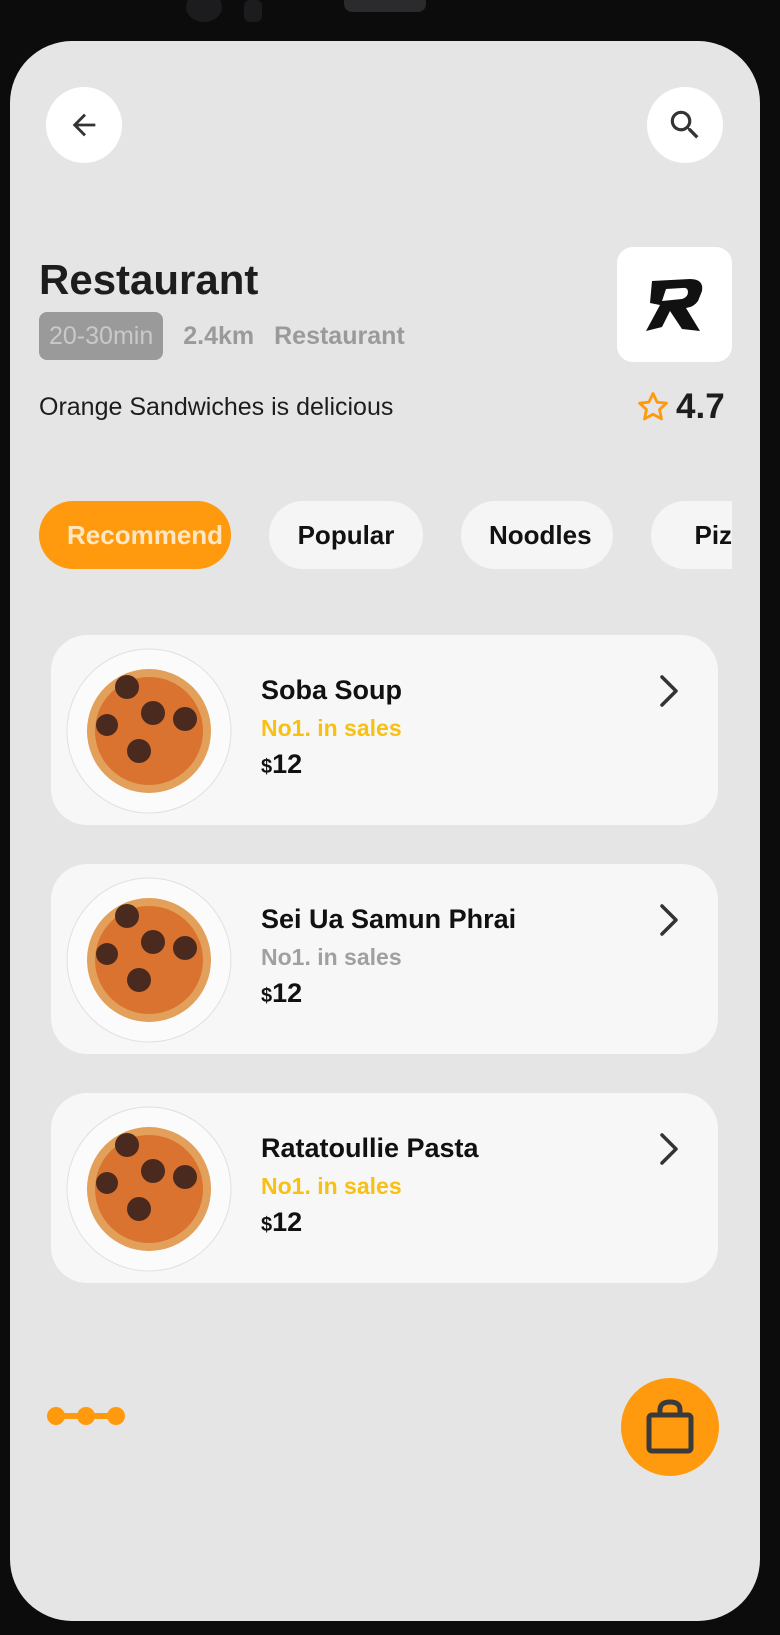 The height and width of the screenshot is (1635, 780). Describe the element at coordinates (370, 1148) in the screenshot. I see `dish-name: Ratatoullie Pasta` at that location.